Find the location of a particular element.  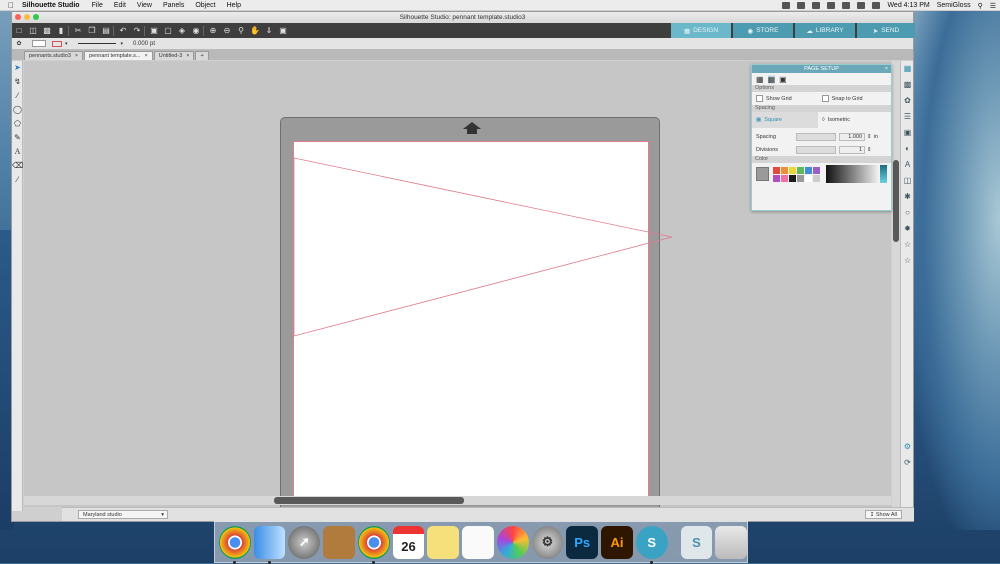

hue-slider is located at coordinates (883, 174).